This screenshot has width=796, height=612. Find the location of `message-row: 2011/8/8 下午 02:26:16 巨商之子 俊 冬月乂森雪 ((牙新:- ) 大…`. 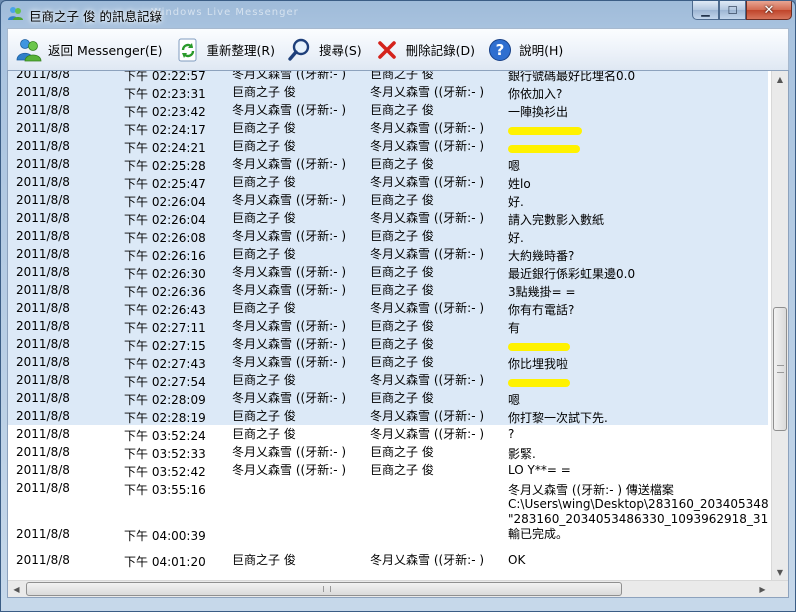

message-row: 2011/8/8 下午 02:26:16 巨商之子 俊 冬月乂森雪 ((牙新:- ) 大… is located at coordinates (388, 254).